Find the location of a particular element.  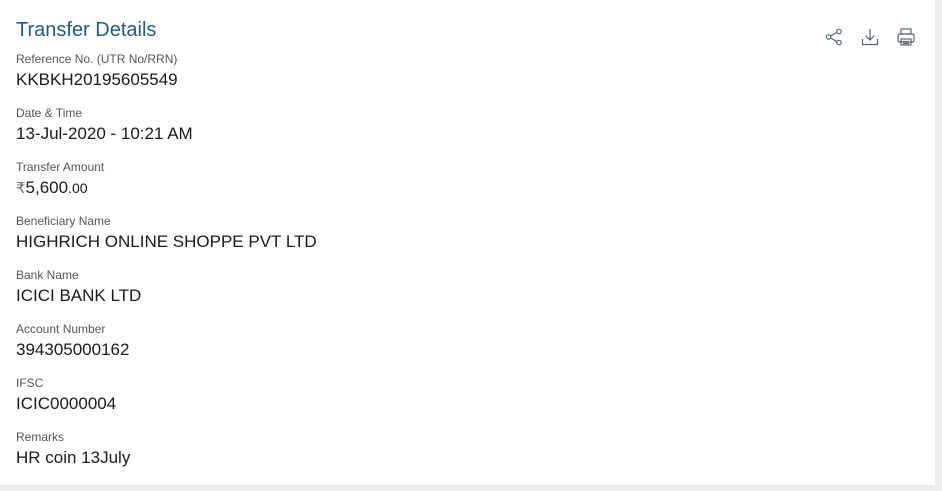

download-icon is located at coordinates (870, 37).